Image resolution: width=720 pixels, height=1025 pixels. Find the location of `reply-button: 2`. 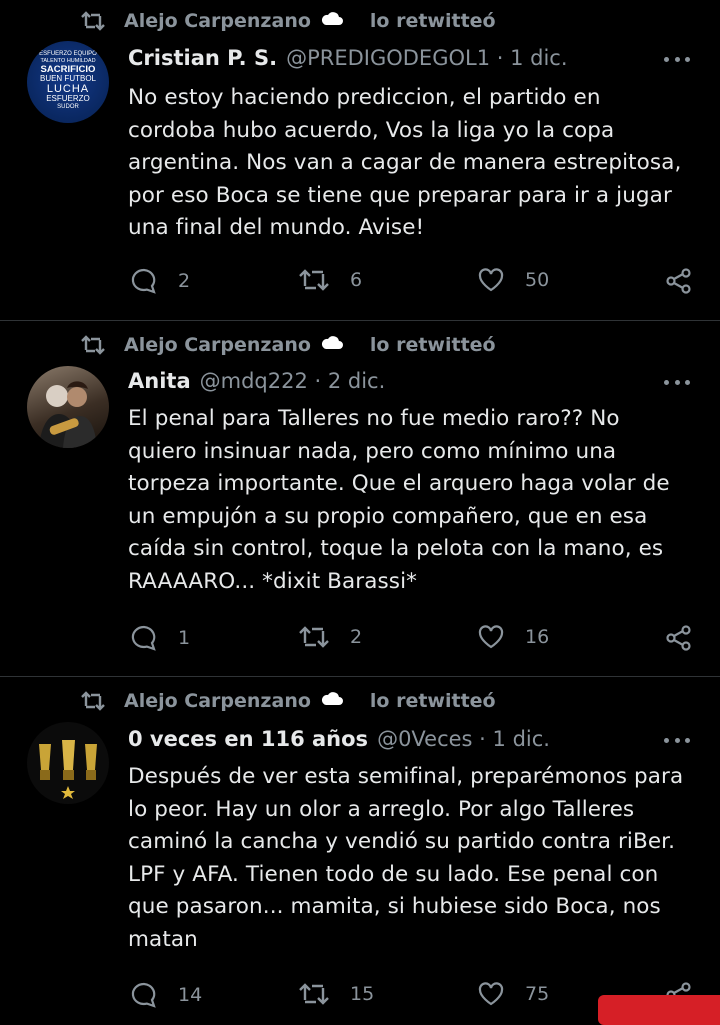

reply-button: 2 is located at coordinates (160, 281).